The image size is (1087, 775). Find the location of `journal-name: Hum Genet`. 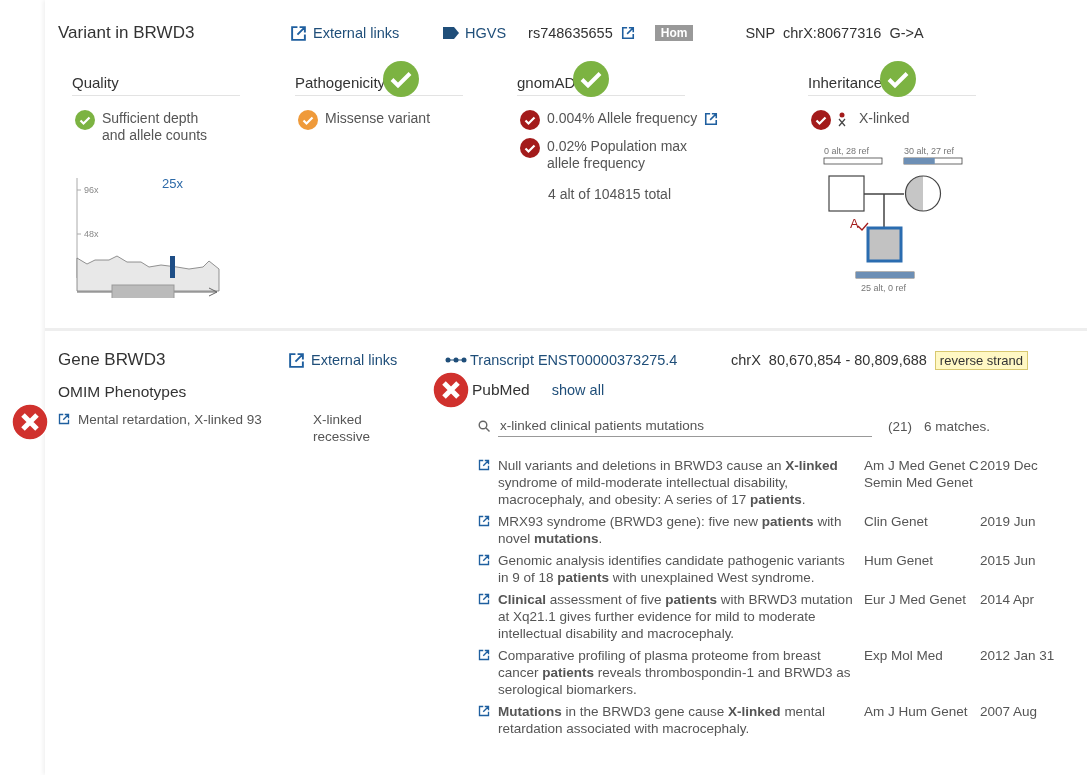

journal-name: Hum Genet is located at coordinates (899, 561).